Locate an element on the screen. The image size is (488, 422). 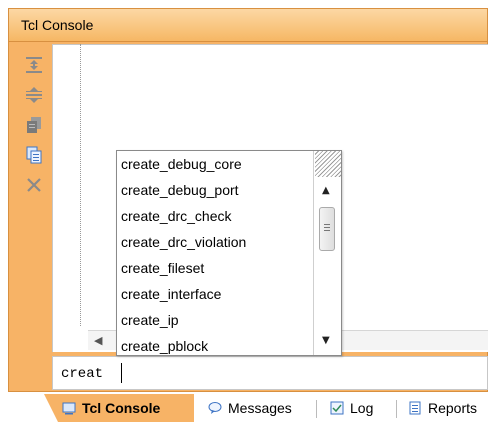
page-icon is located at coordinates (34, 125).